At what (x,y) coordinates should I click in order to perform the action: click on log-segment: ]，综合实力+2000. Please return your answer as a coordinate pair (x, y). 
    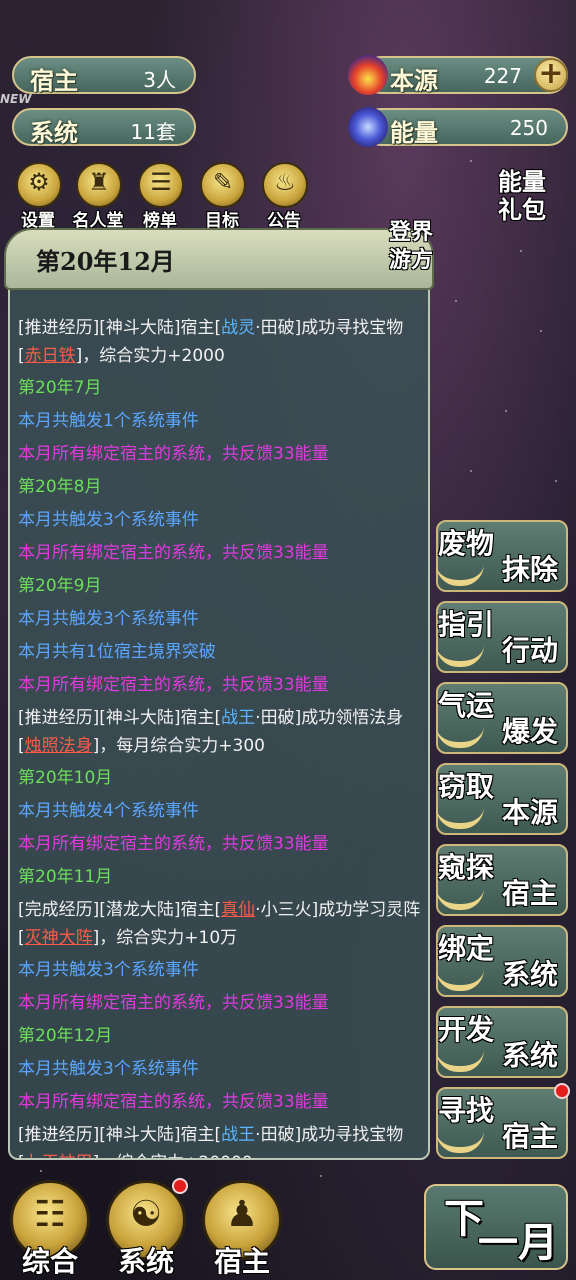
    Looking at the image, I should click on (150, 356).